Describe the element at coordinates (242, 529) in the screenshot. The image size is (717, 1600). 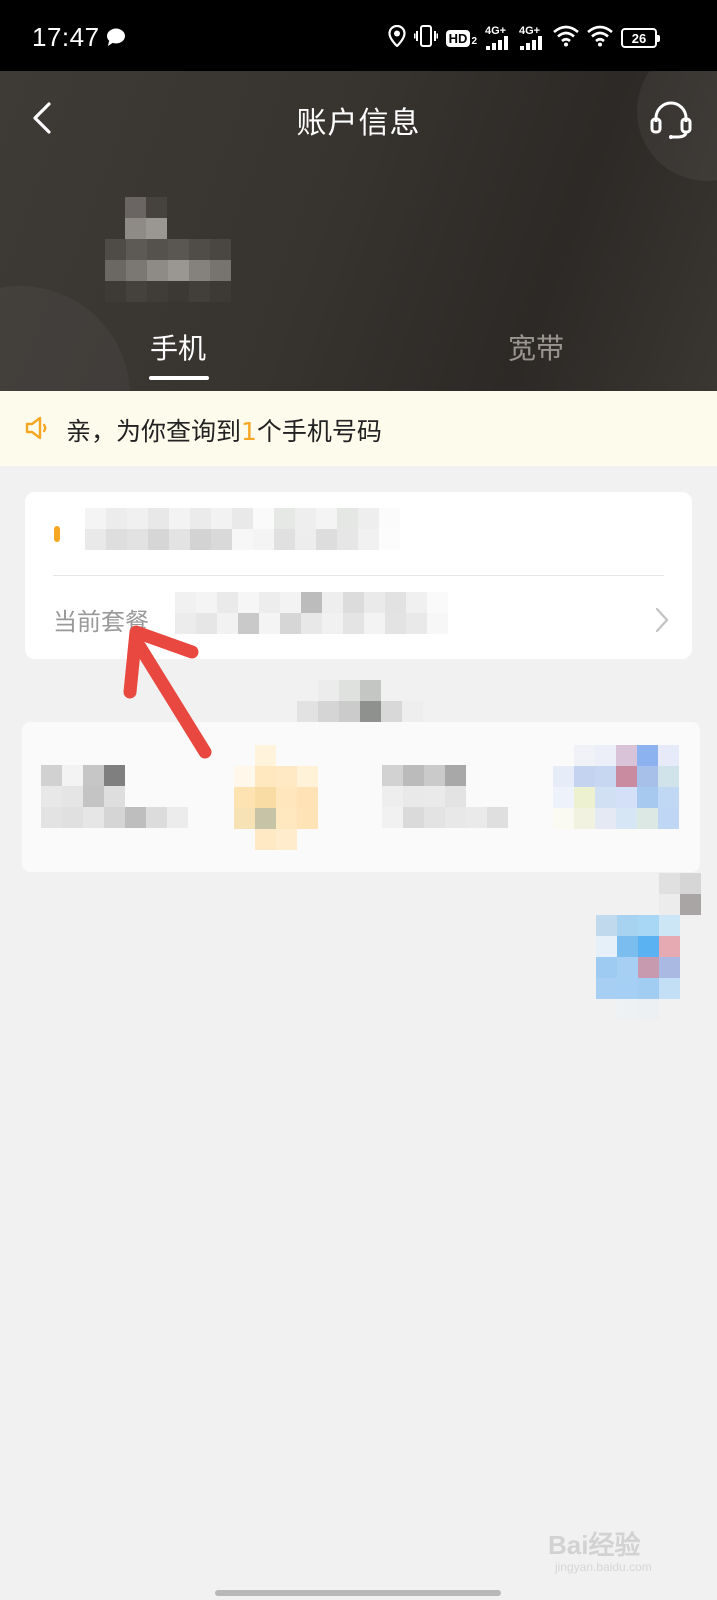
I see `redacted-phone-number` at that location.